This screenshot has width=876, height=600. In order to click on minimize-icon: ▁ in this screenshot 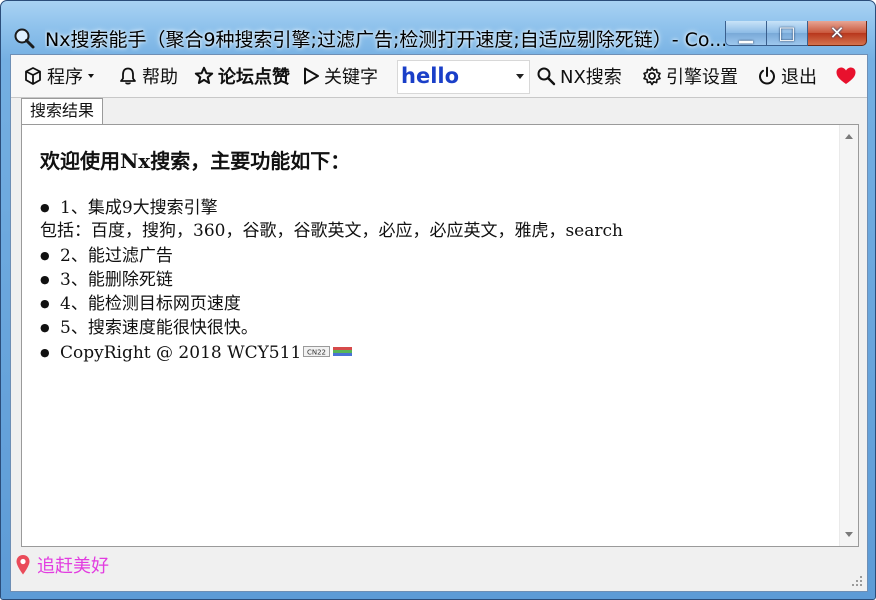, I will do `click(746, 33)`.